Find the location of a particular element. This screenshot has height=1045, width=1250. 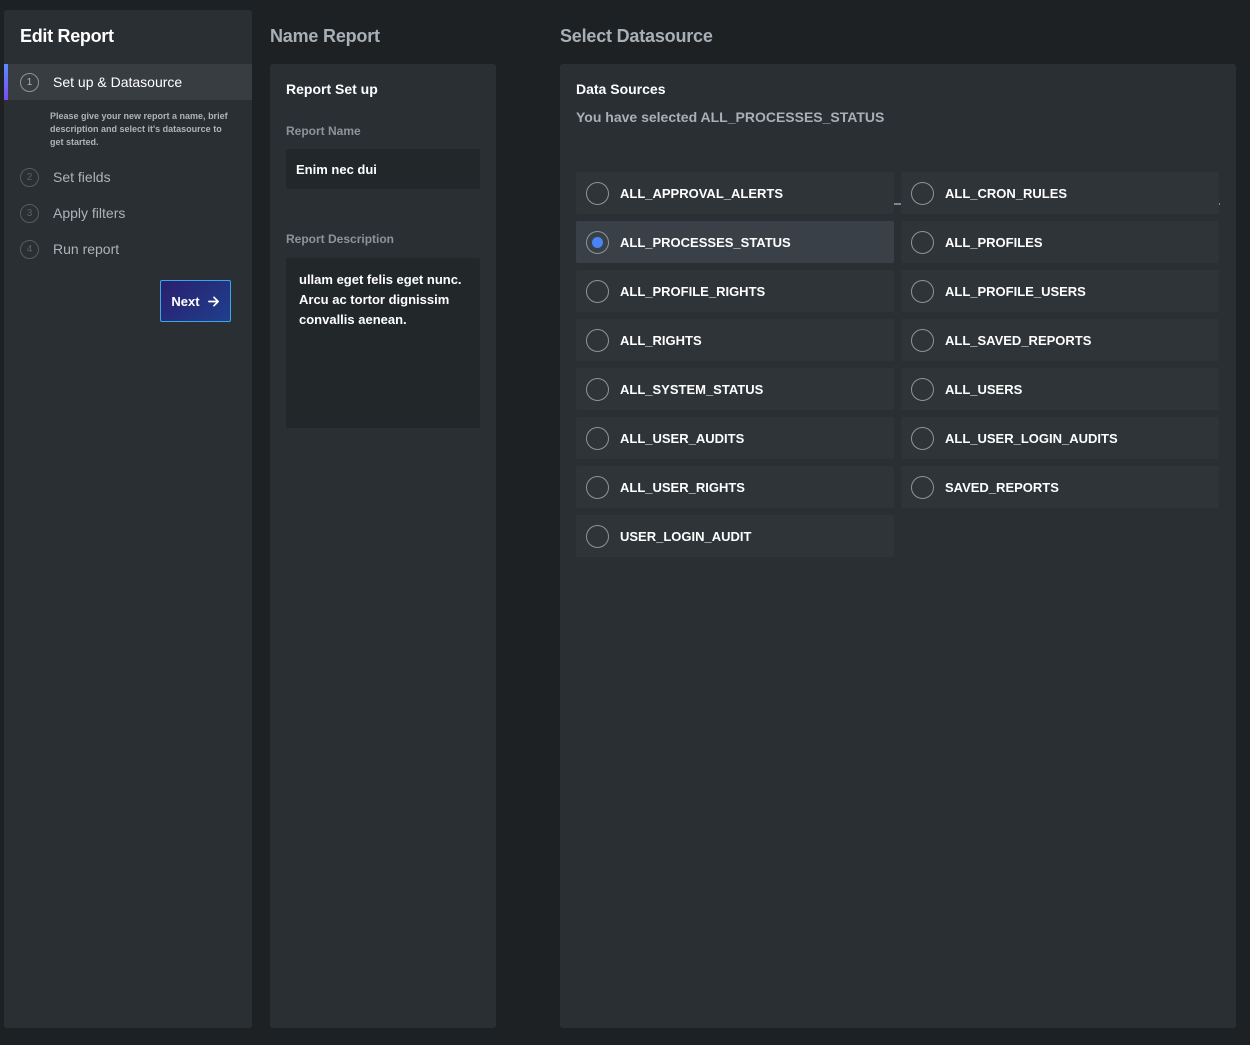

selected-datasource-text: You have selected ALL_PROCESSES_STATUS is located at coordinates (730, 117).